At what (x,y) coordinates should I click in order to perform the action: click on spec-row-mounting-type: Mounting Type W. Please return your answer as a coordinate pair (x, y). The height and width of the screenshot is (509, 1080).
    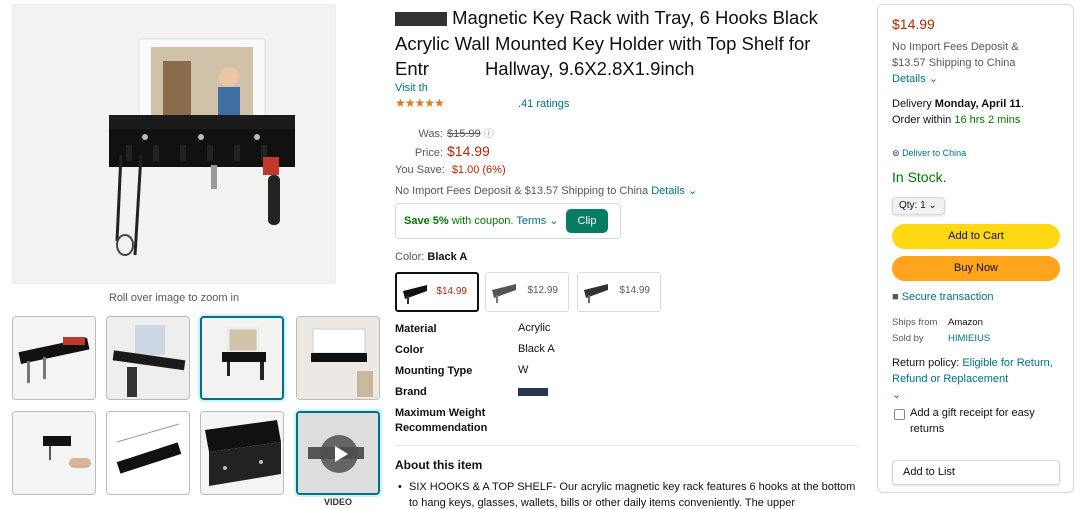
    Looking at the image, I should click on (462, 370).